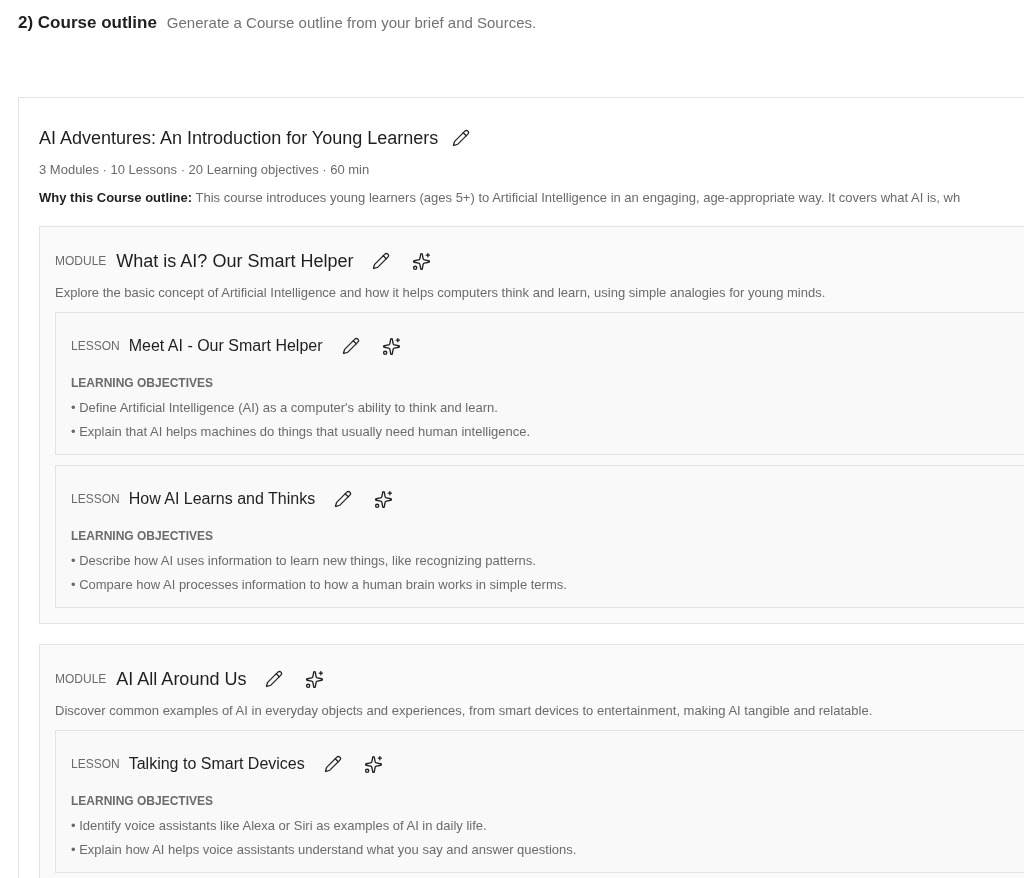 The image size is (1024, 878). I want to click on learning-objective: • Explain that AI helps machines do things that usually need human intelligence., so click(301, 432).